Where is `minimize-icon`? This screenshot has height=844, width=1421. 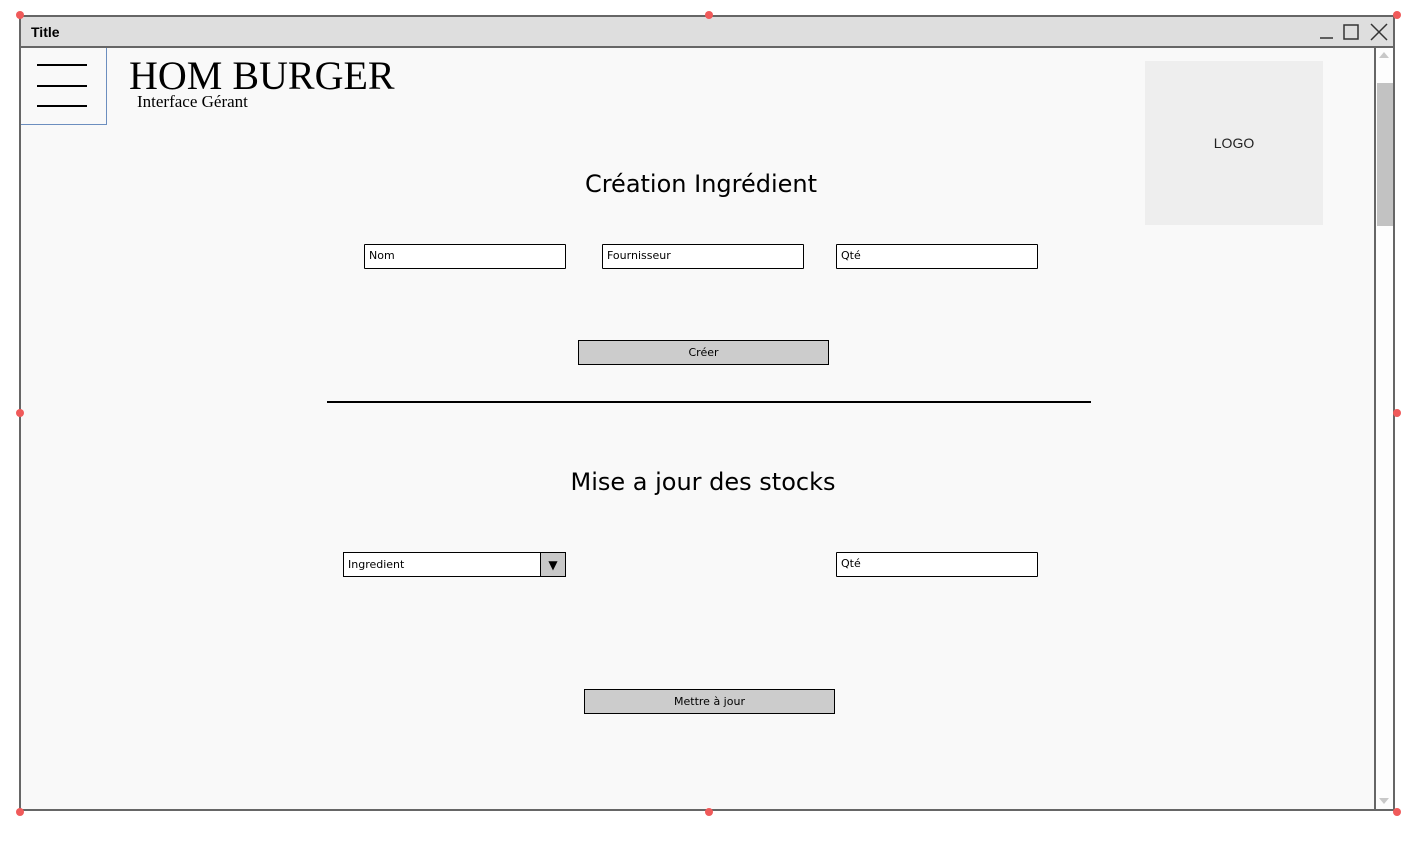
minimize-icon is located at coordinates (1327, 32).